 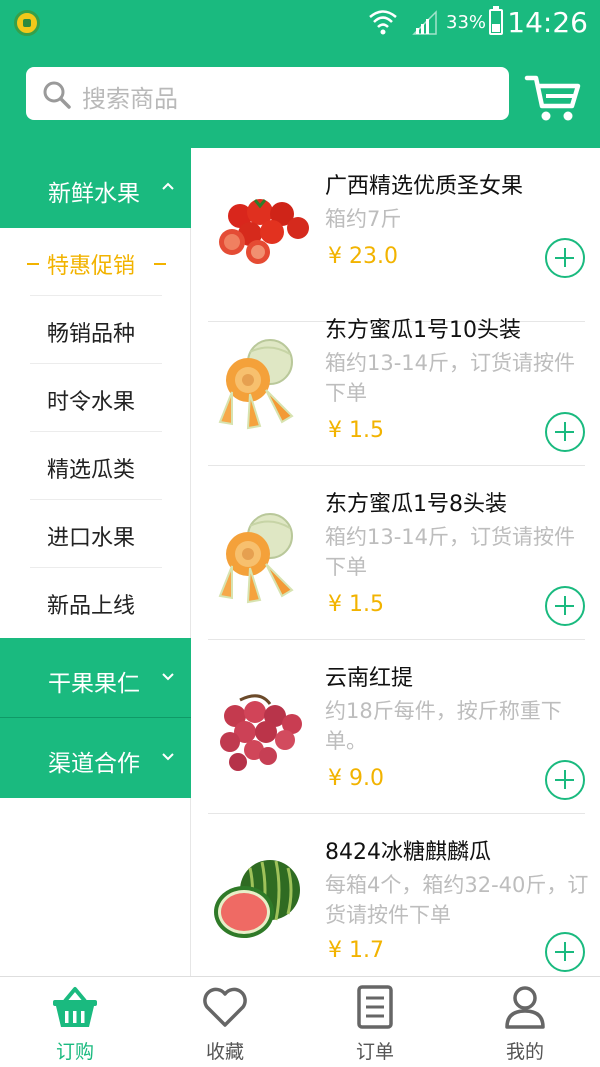 I want to click on basket-icon, so click(x=75, y=1007).